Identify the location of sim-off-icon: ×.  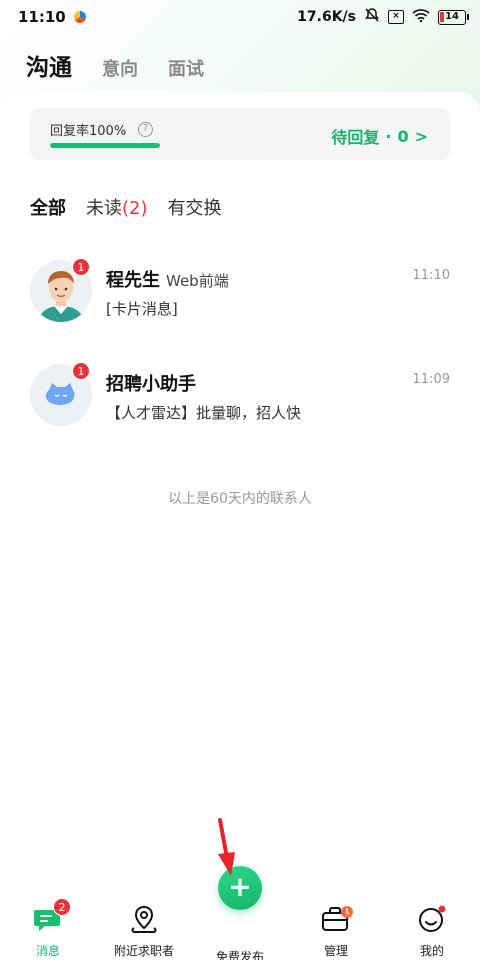
(396, 17).